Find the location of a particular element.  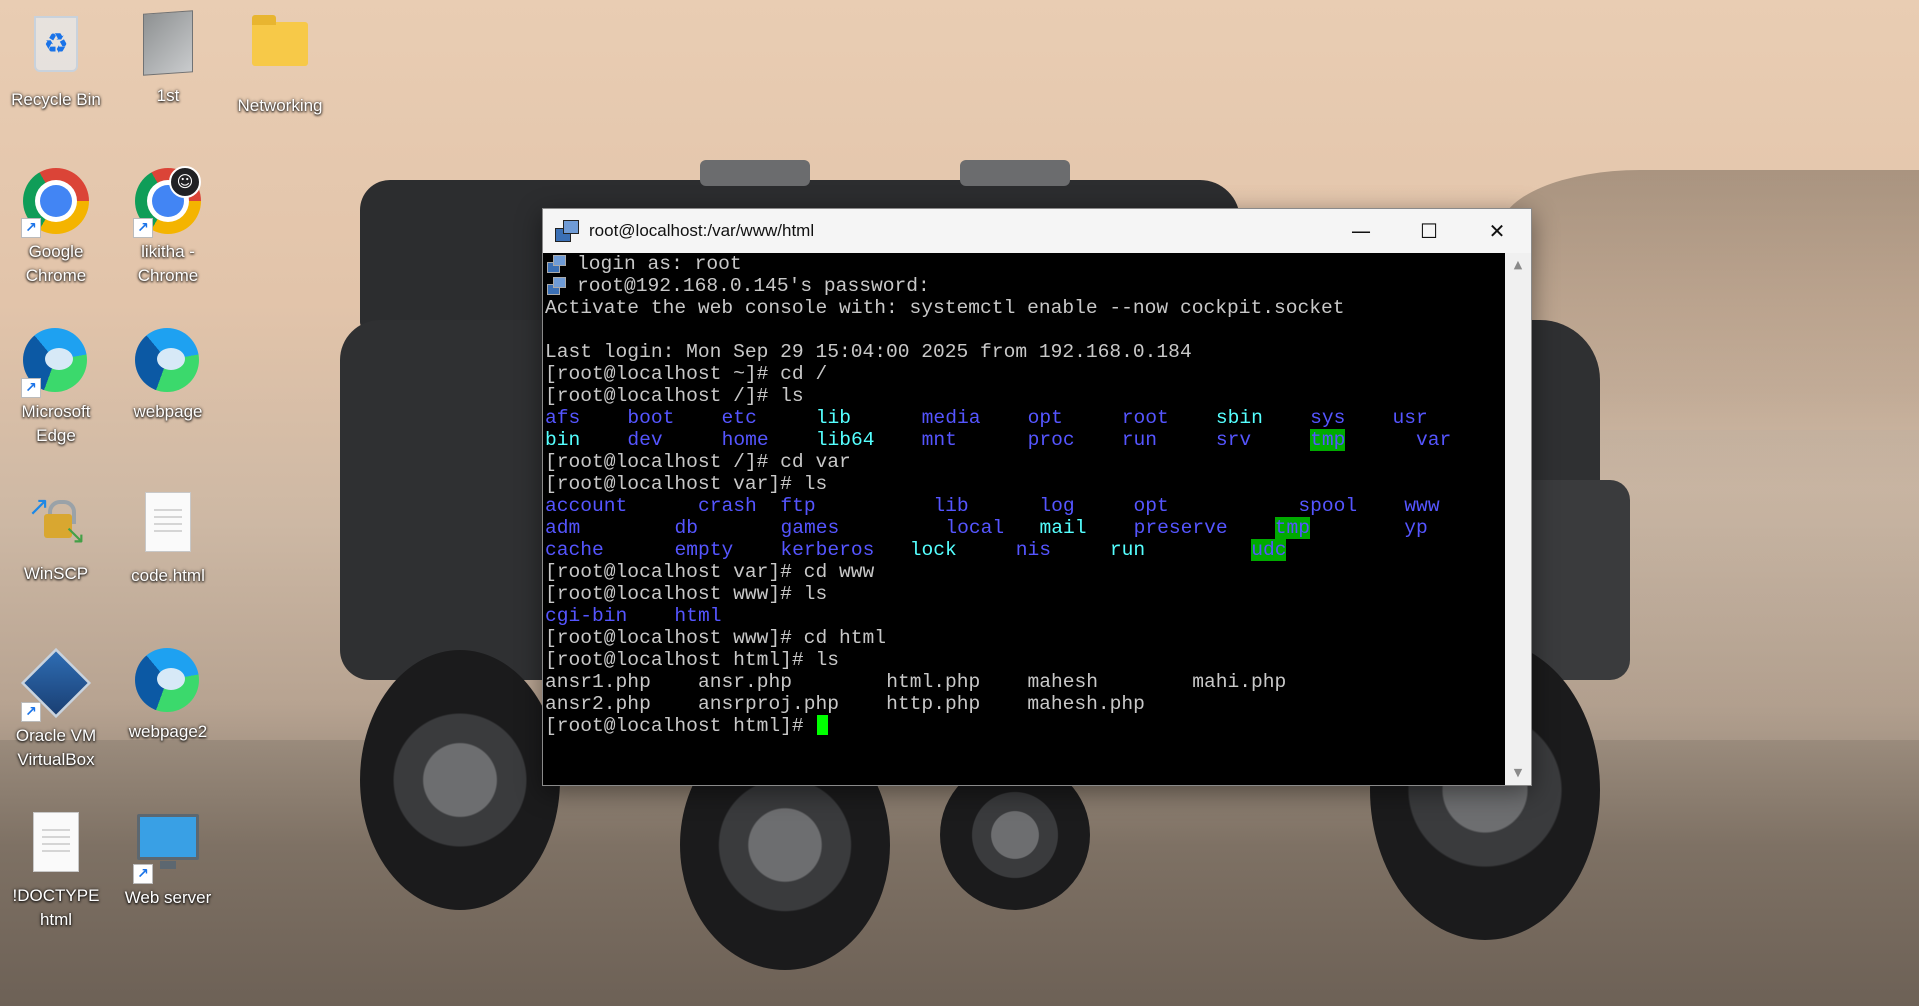

terminal-text: games is located at coordinates (810, 528).